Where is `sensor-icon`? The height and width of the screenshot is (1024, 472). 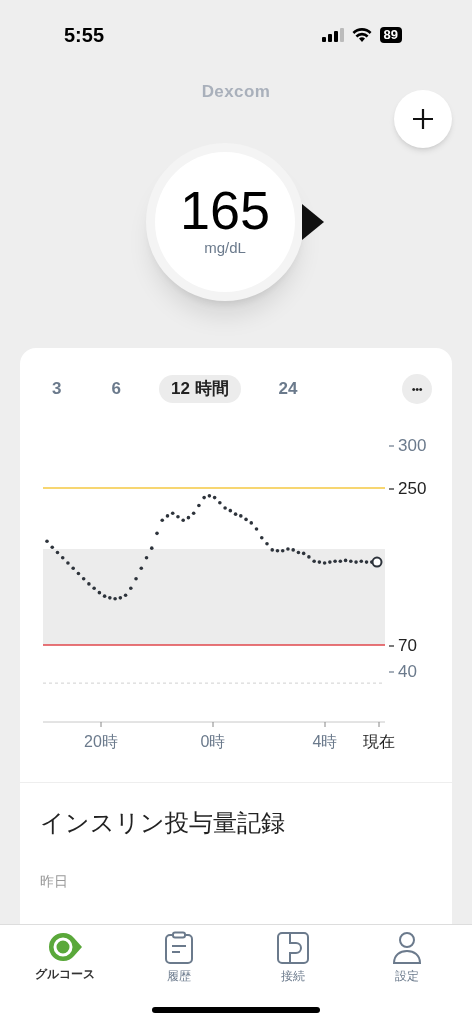 sensor-icon is located at coordinates (293, 948).